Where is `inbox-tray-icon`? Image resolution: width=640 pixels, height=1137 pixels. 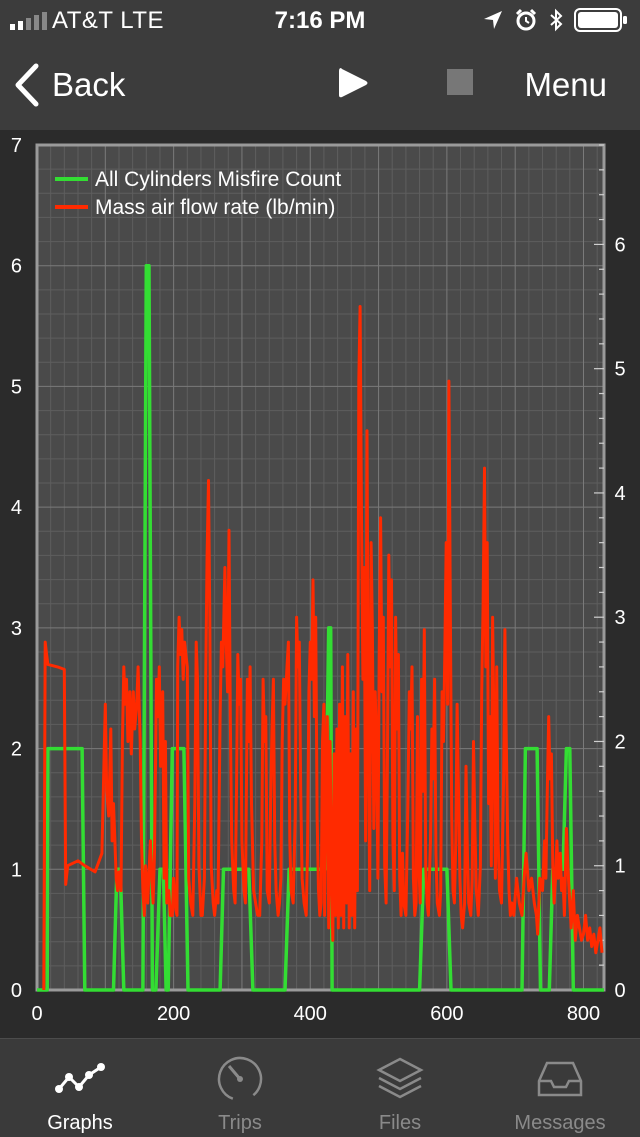 inbox-tray-icon is located at coordinates (560, 1079).